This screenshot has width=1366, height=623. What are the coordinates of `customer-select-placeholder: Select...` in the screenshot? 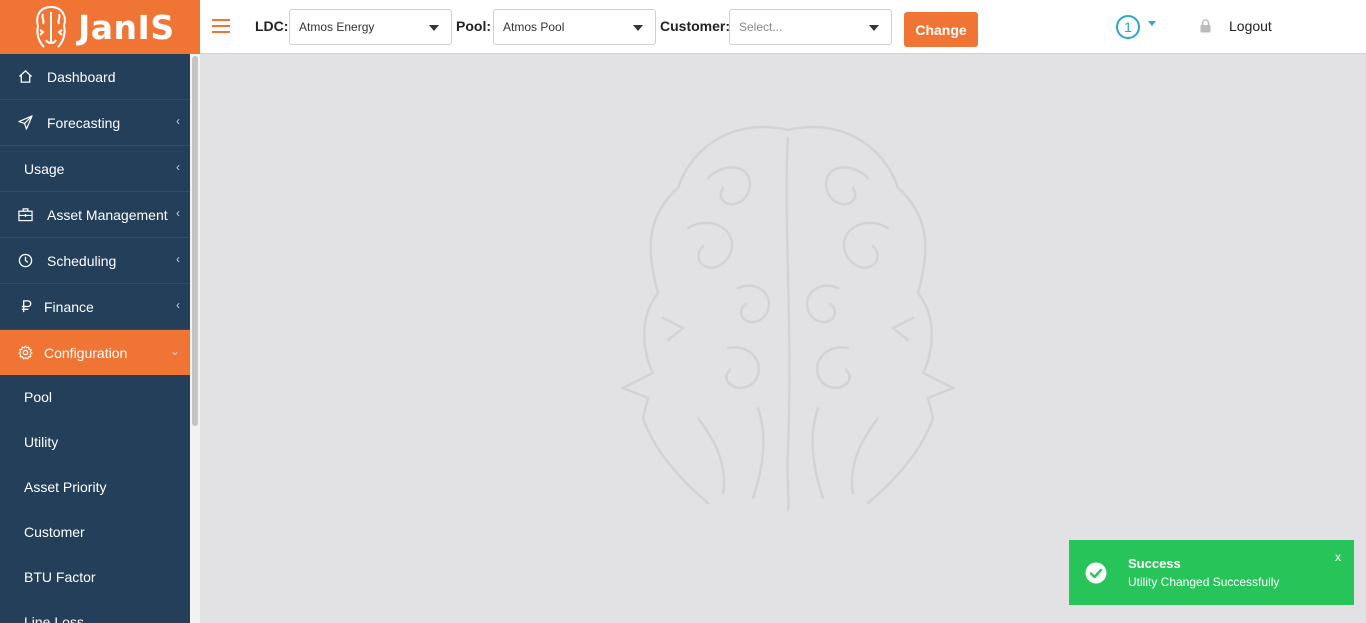 It's located at (761, 27).